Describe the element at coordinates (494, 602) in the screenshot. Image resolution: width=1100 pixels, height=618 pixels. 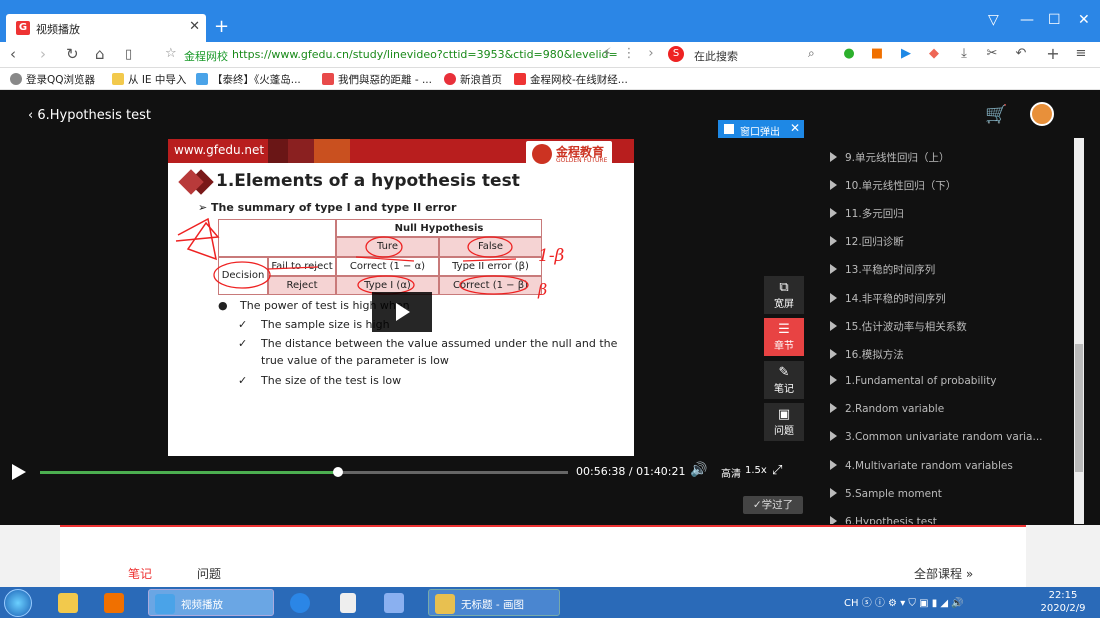
I see `taskbar-window-paint: 无标题 - 画图` at that location.